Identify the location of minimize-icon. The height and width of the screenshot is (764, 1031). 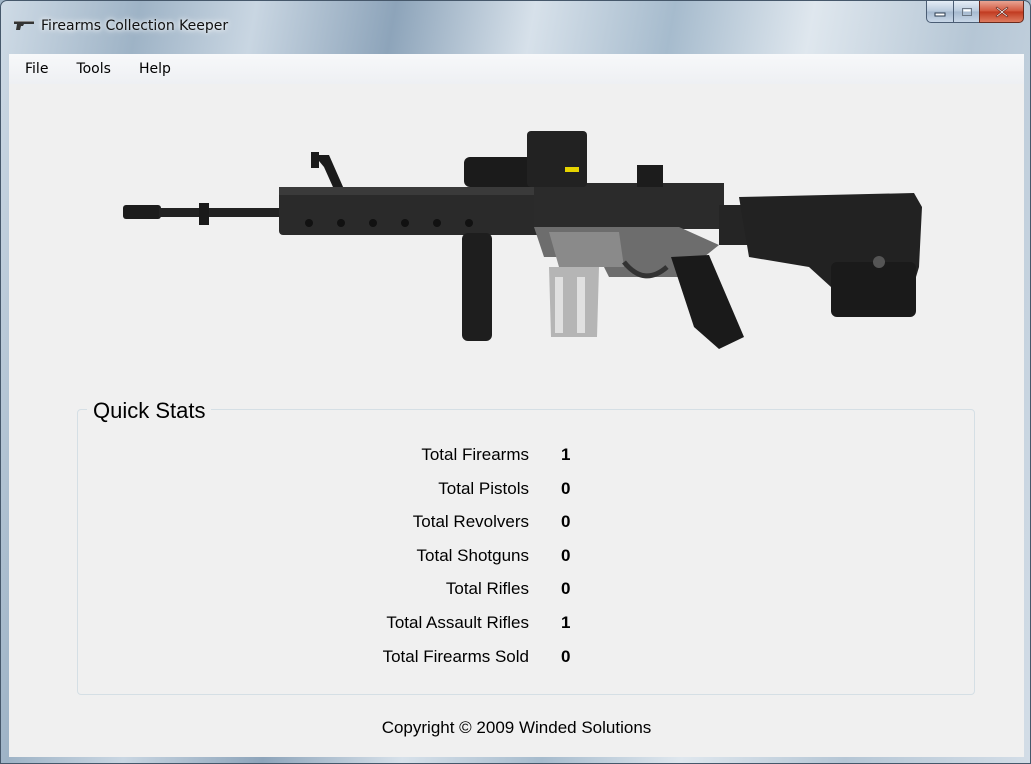
(940, 14).